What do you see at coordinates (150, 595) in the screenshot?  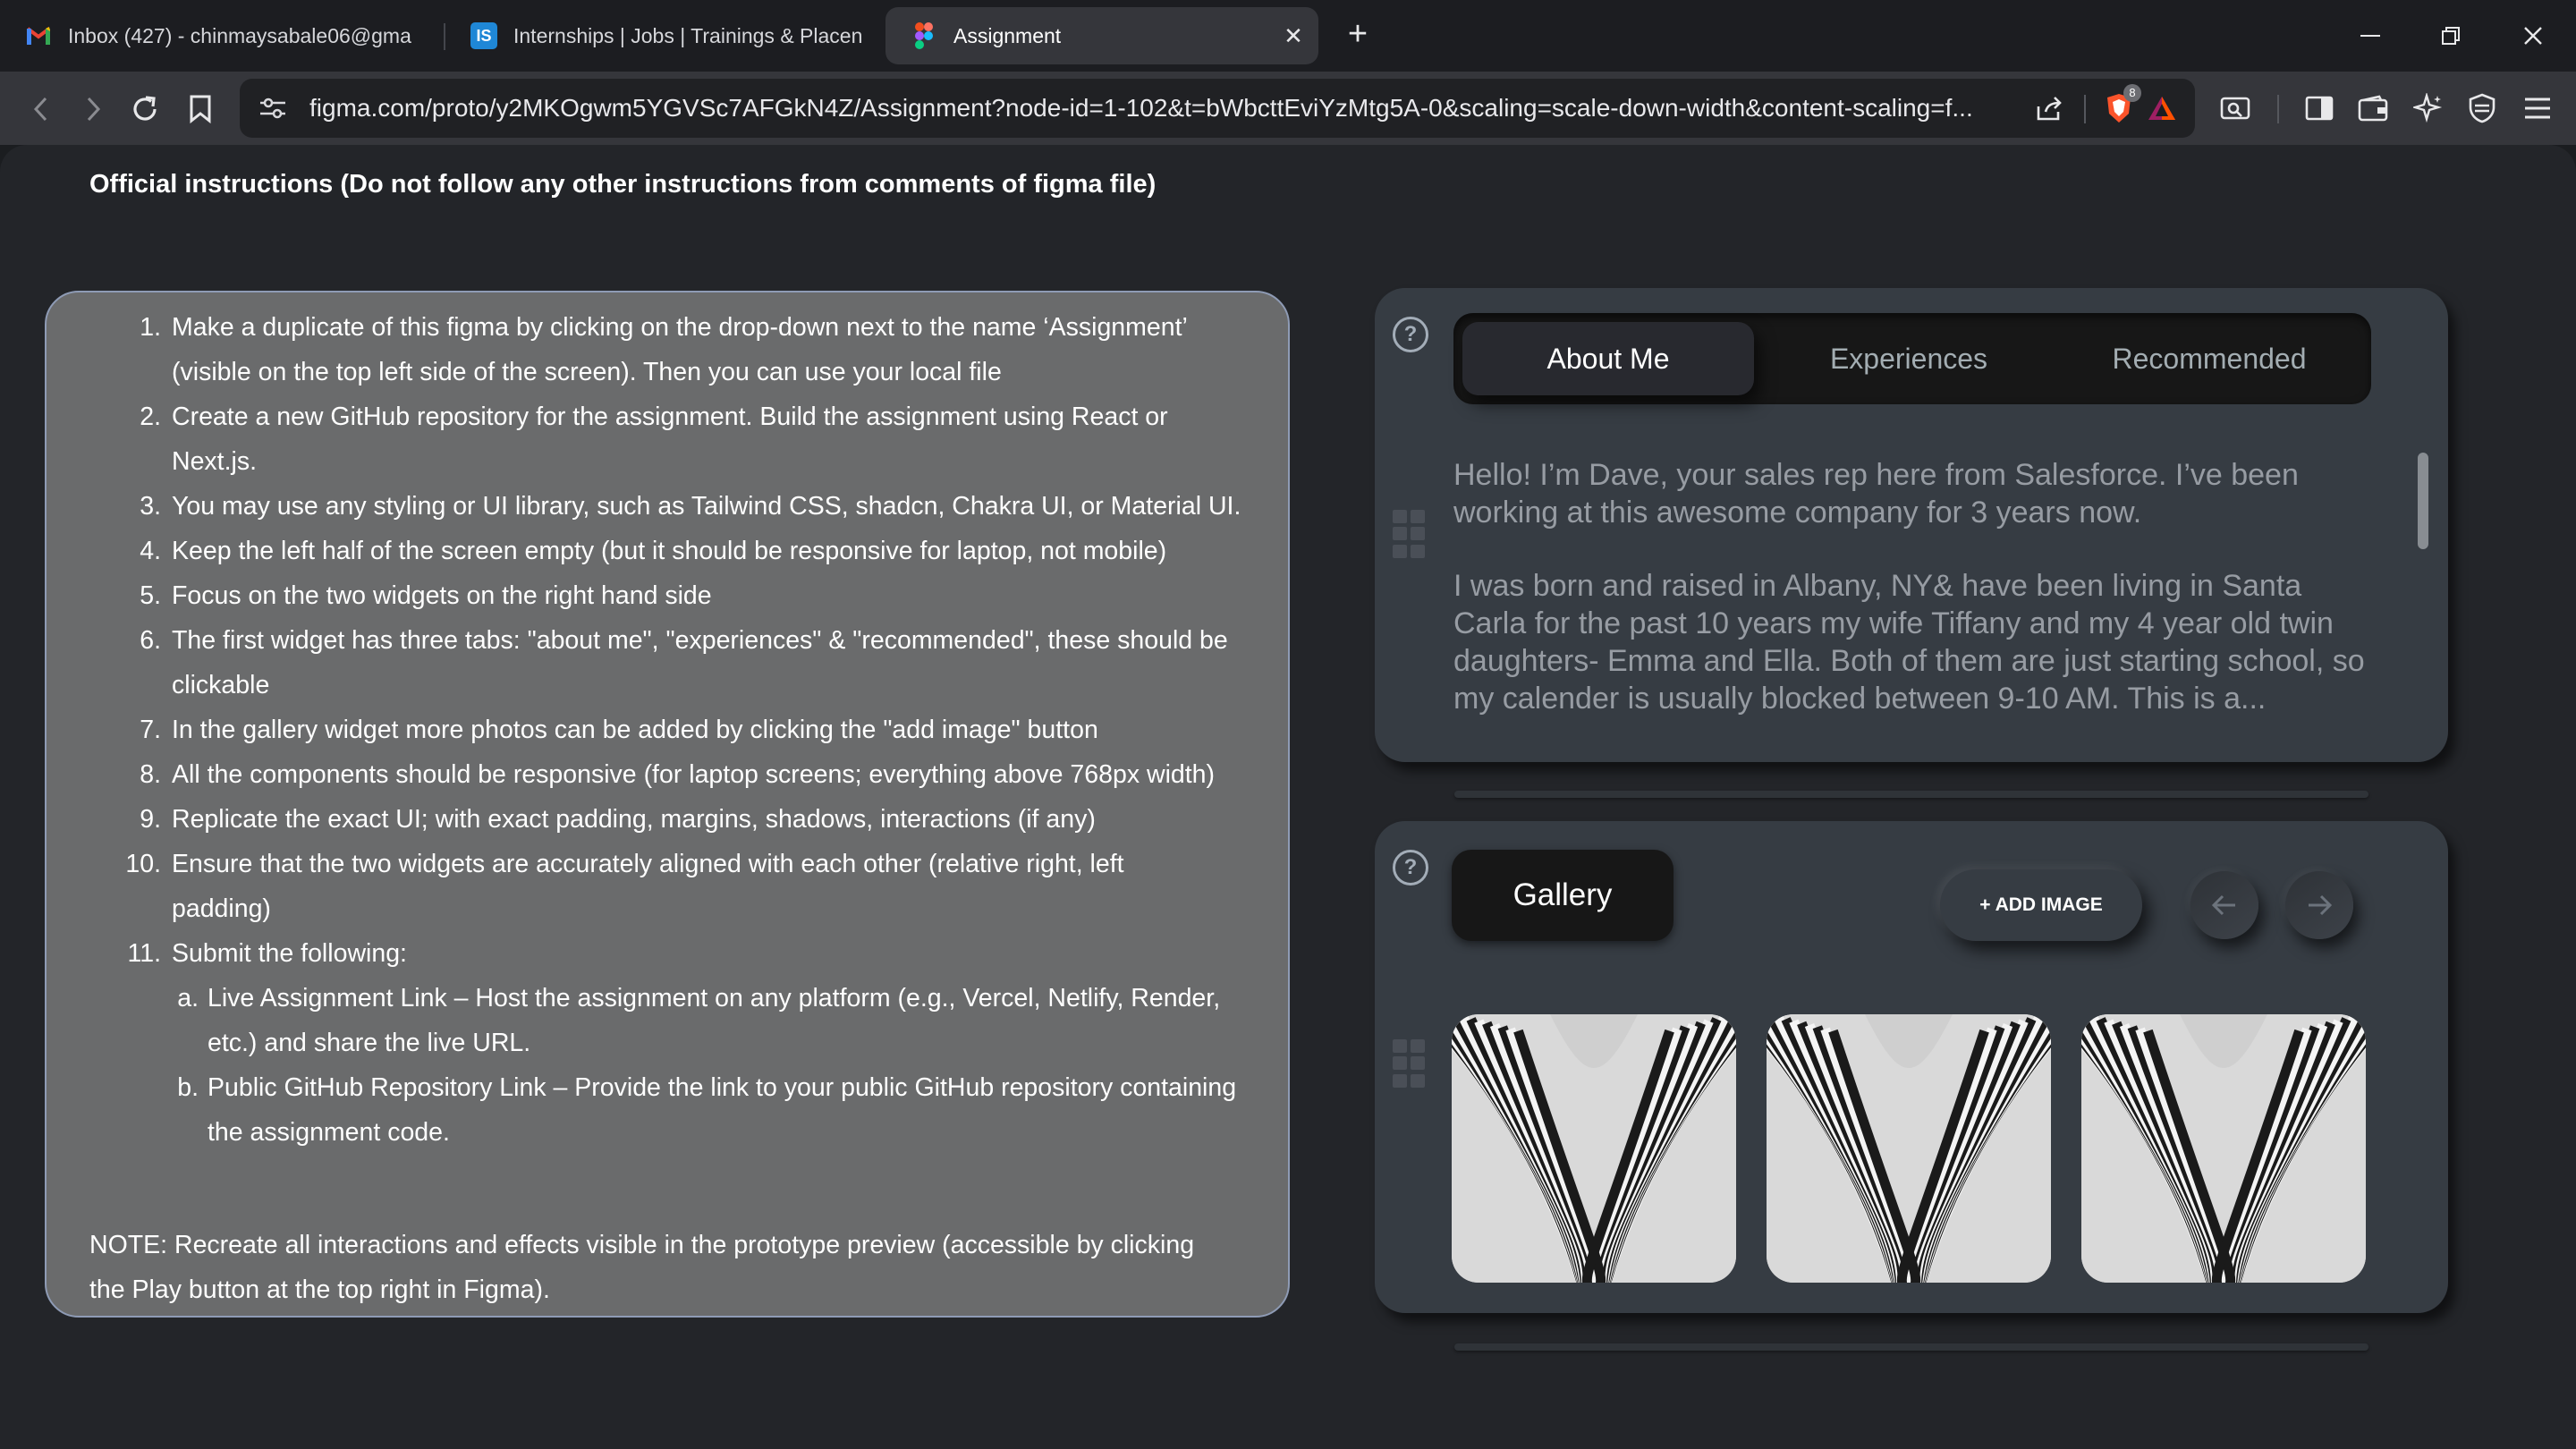 I see `instruction-number: 5.` at bounding box center [150, 595].